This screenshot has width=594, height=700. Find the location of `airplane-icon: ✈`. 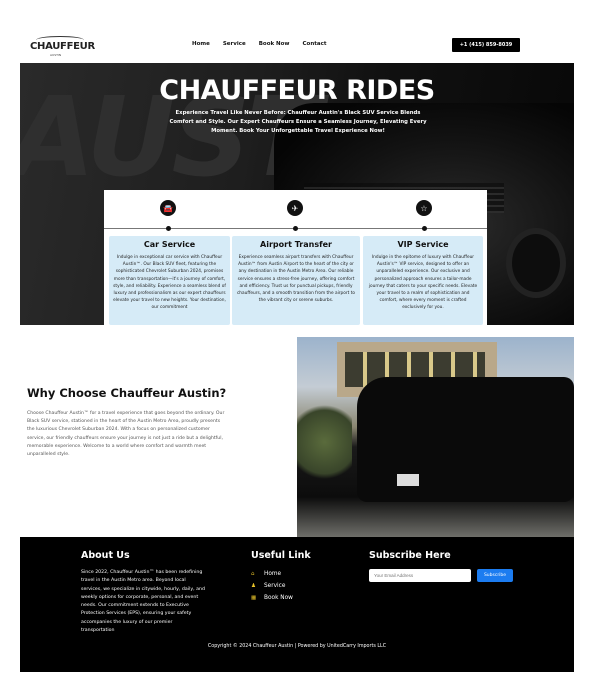

airplane-icon: ✈ is located at coordinates (295, 208).